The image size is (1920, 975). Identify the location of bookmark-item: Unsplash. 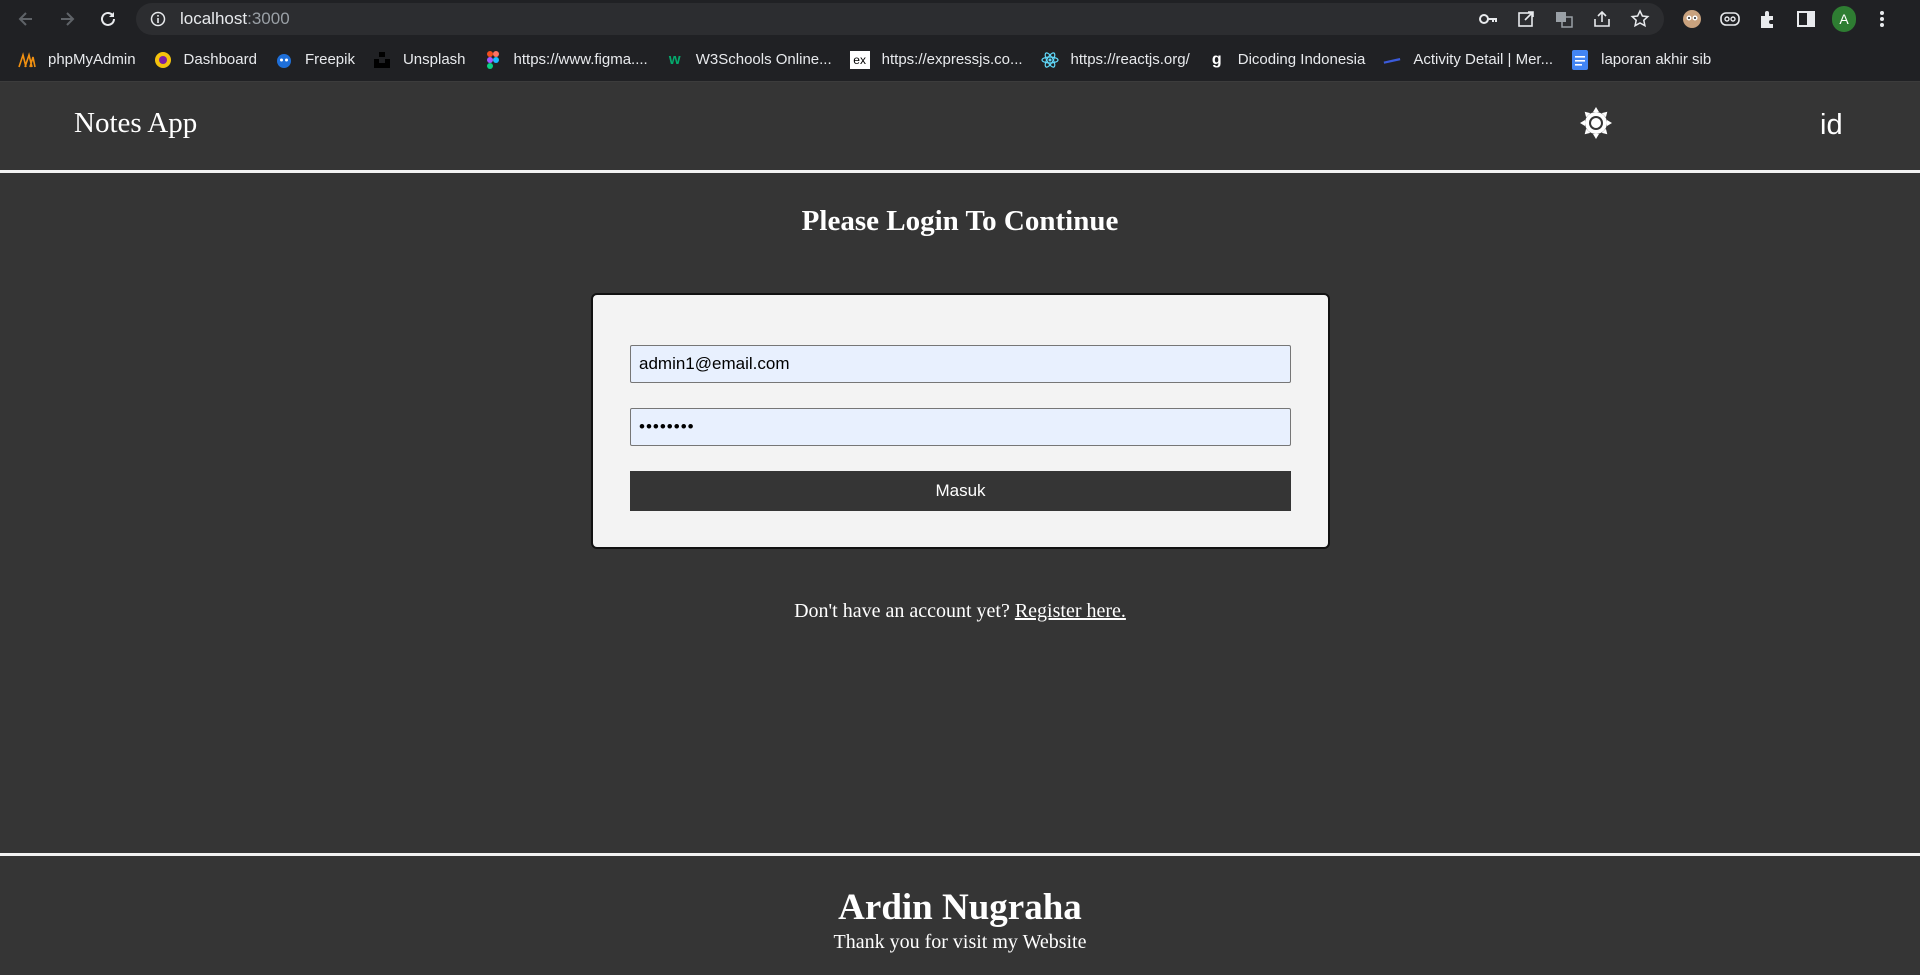
(419, 60).